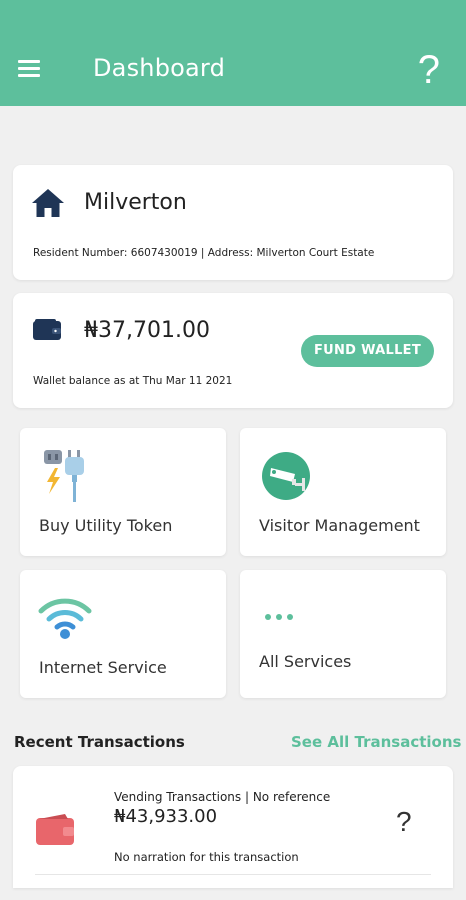  What do you see at coordinates (279, 617) in the screenshot?
I see `more-dots-icon` at bounding box center [279, 617].